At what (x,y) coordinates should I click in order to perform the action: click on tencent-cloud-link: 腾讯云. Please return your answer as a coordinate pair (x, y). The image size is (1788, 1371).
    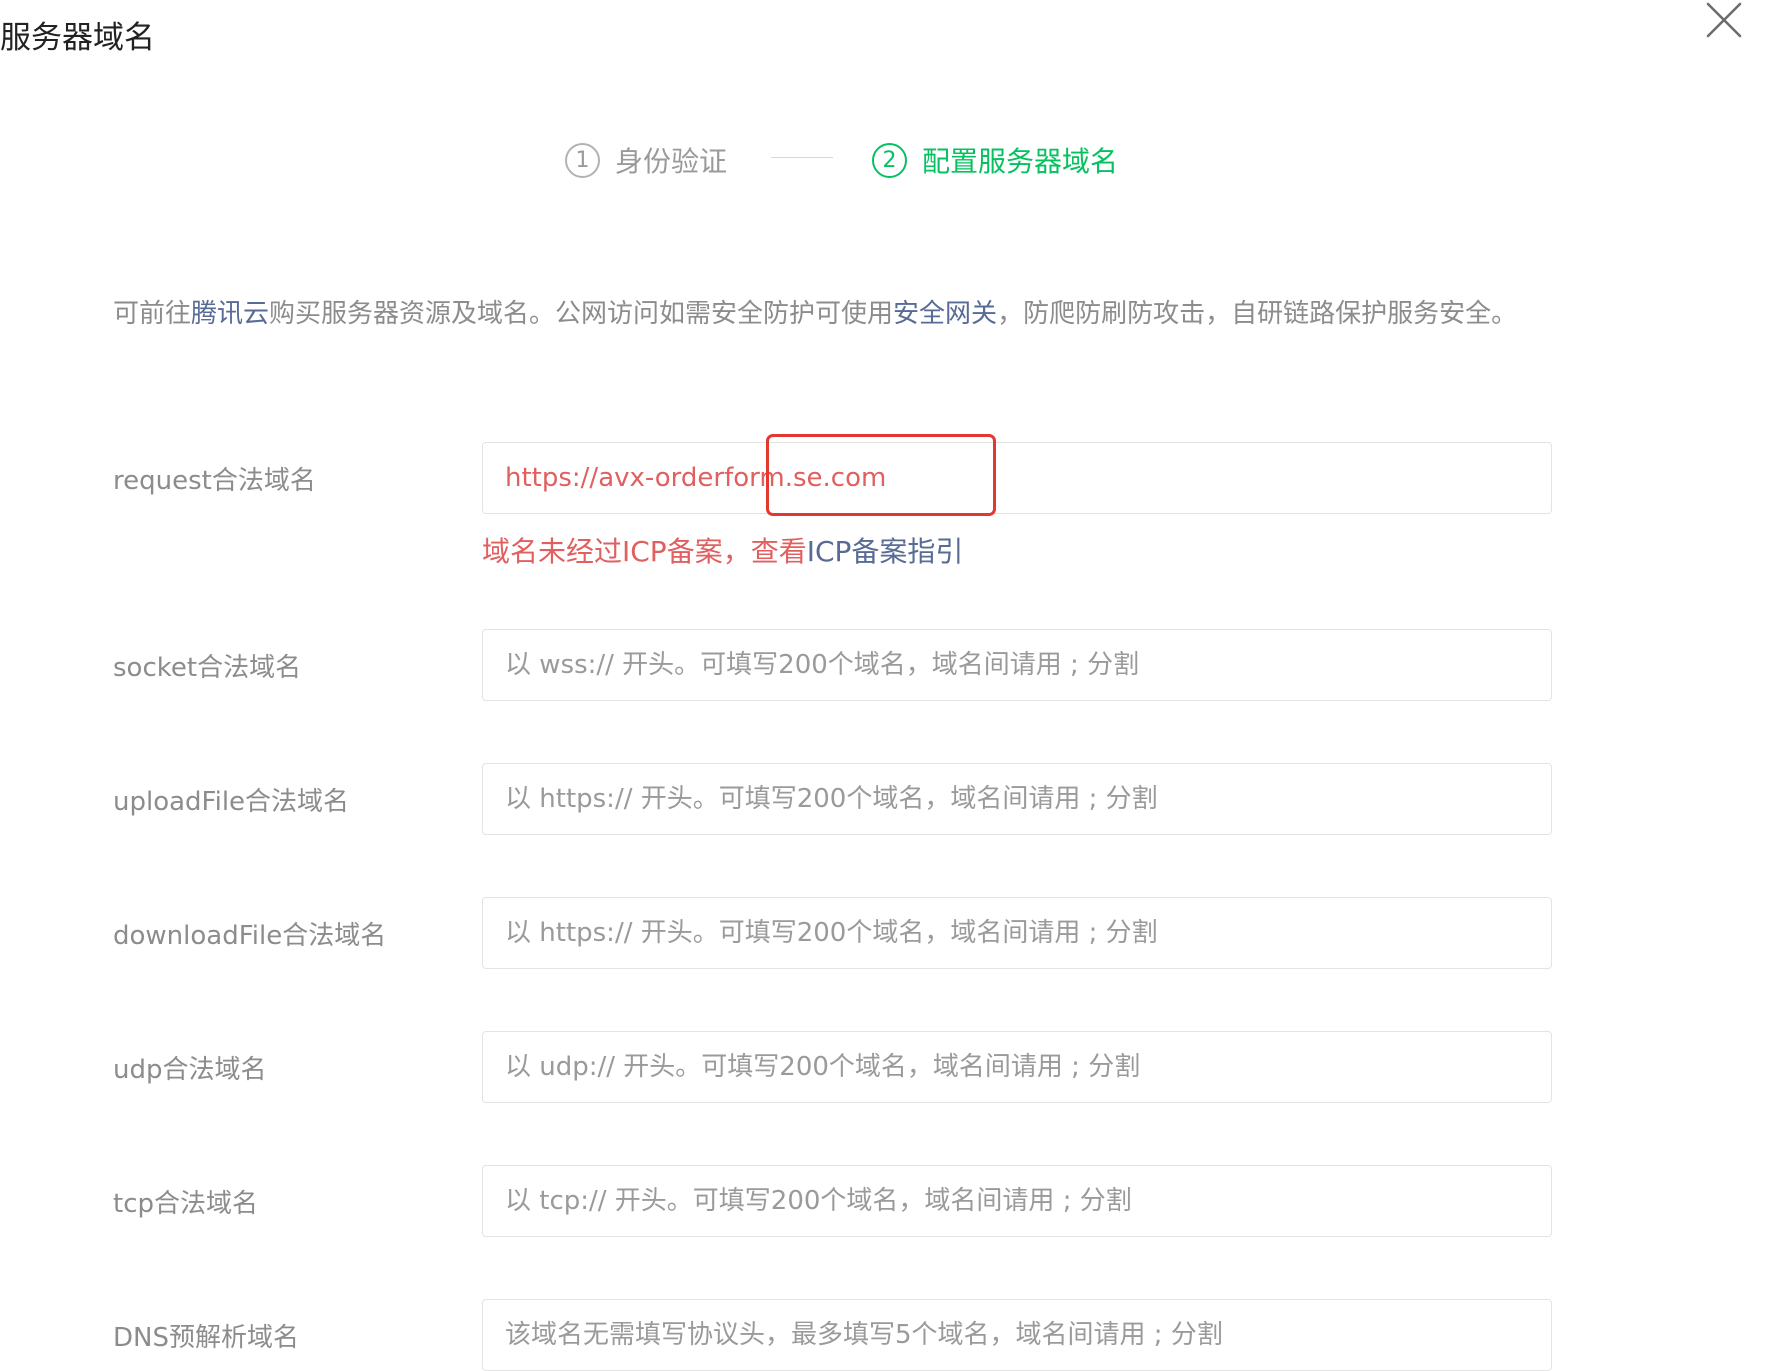
    Looking at the image, I should click on (230, 314).